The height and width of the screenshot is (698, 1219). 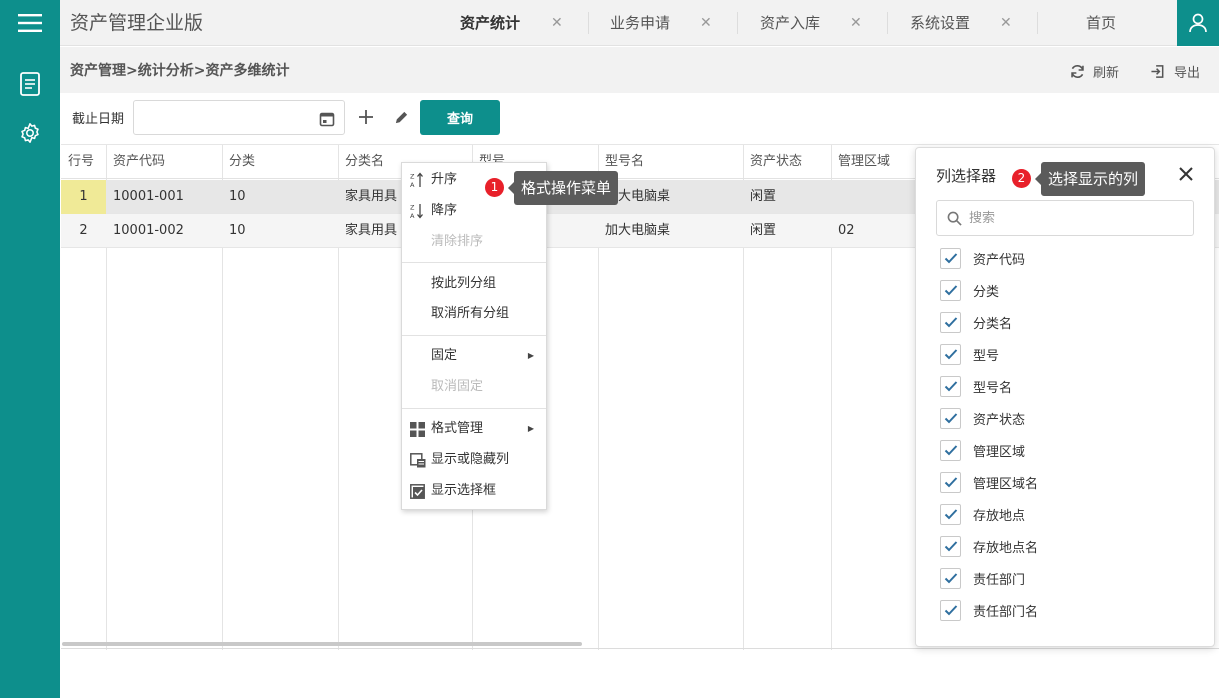 I want to click on refresh-button: 刷新, so click(x=1094, y=71).